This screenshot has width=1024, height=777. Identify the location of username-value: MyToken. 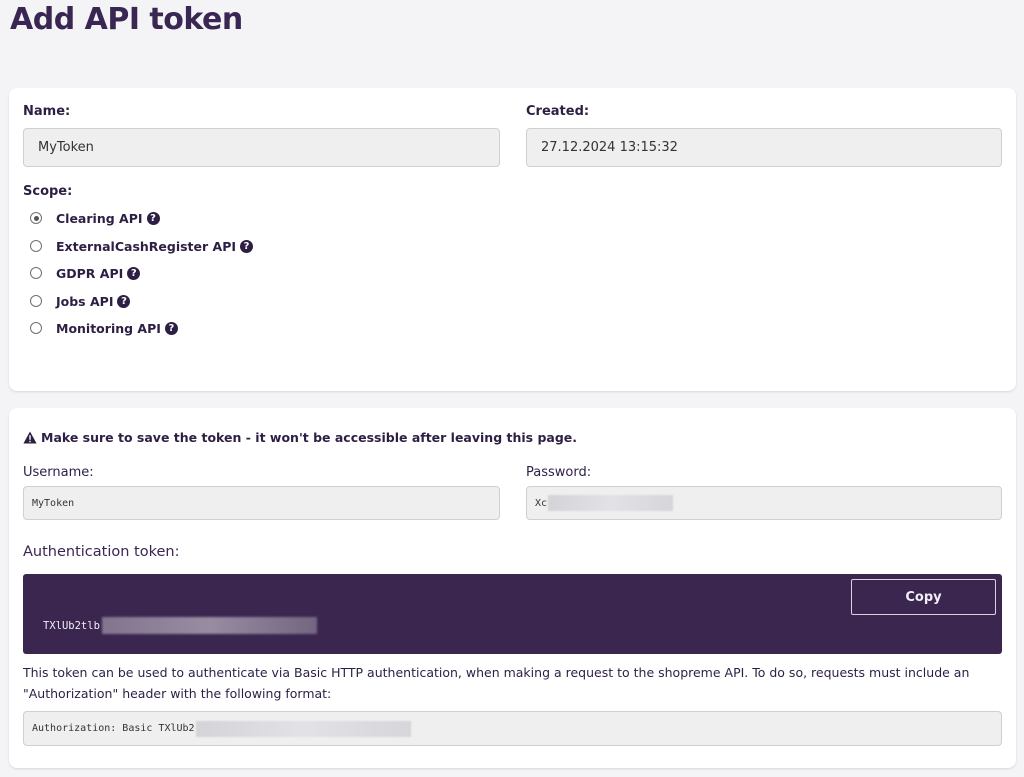
(53, 503).